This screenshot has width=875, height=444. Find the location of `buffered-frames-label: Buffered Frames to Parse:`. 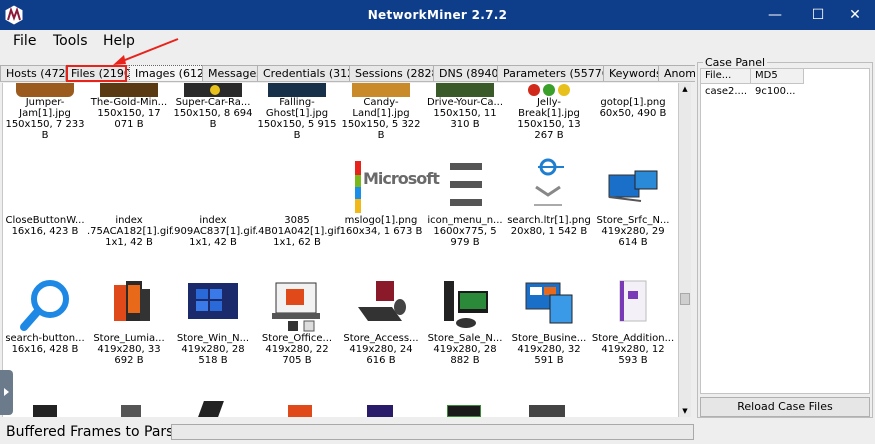

buffered-frames-label: Buffered Frames to Parse: is located at coordinates (96, 432).